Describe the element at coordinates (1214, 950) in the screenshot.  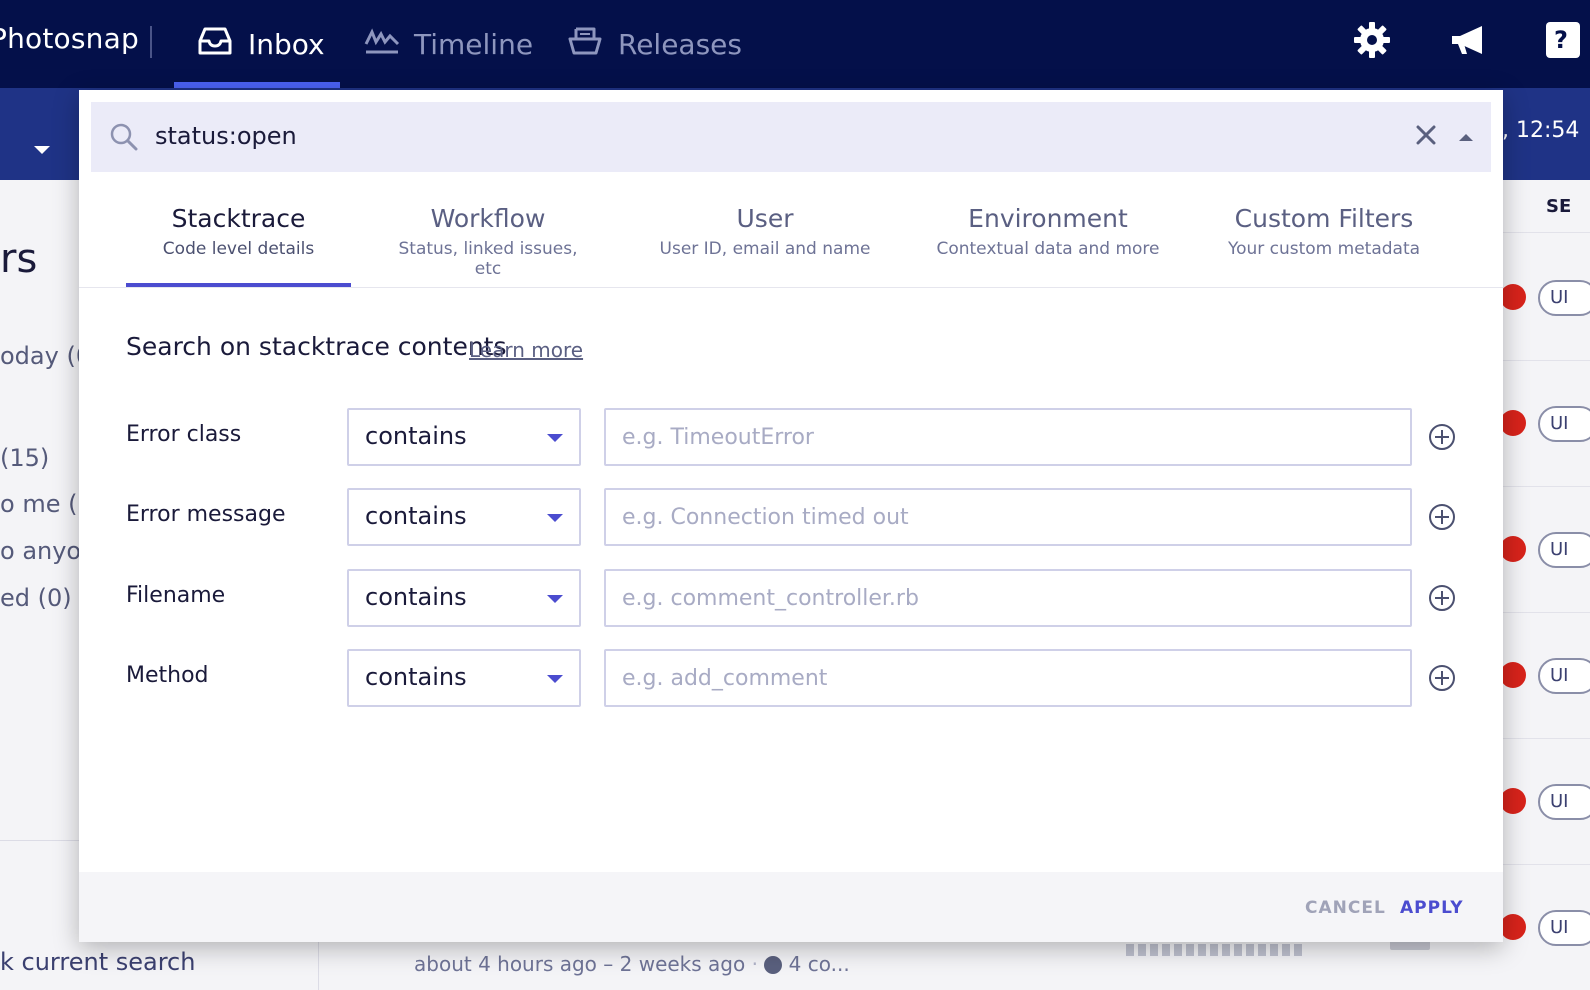
I see `trend-sparkline` at that location.